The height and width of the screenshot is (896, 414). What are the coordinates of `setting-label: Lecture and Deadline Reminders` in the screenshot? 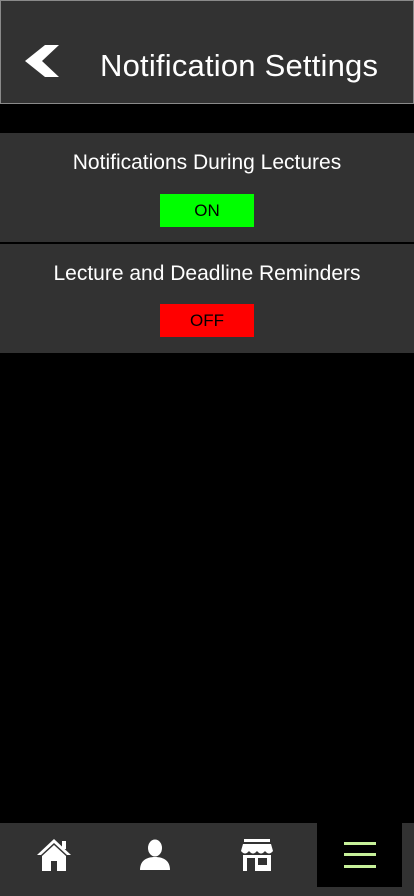 It's located at (207, 273).